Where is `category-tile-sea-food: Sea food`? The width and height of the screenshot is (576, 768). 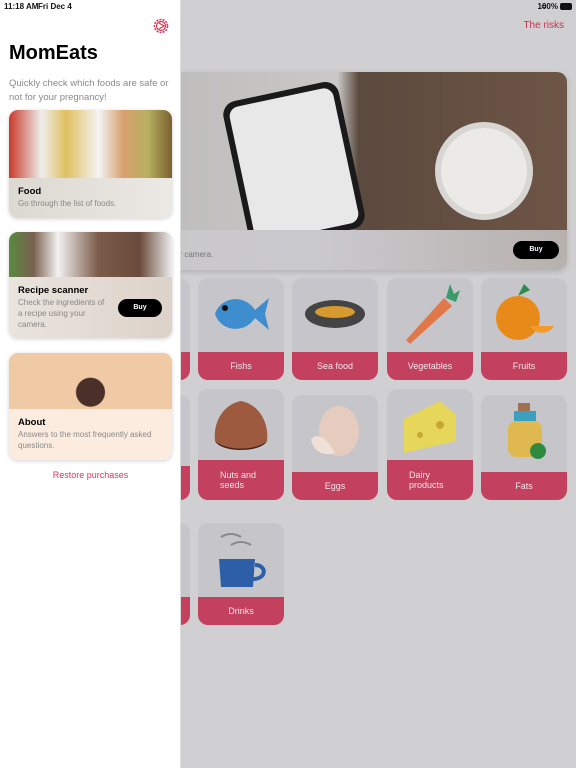 category-tile-sea-food: Sea food is located at coordinates (335, 329).